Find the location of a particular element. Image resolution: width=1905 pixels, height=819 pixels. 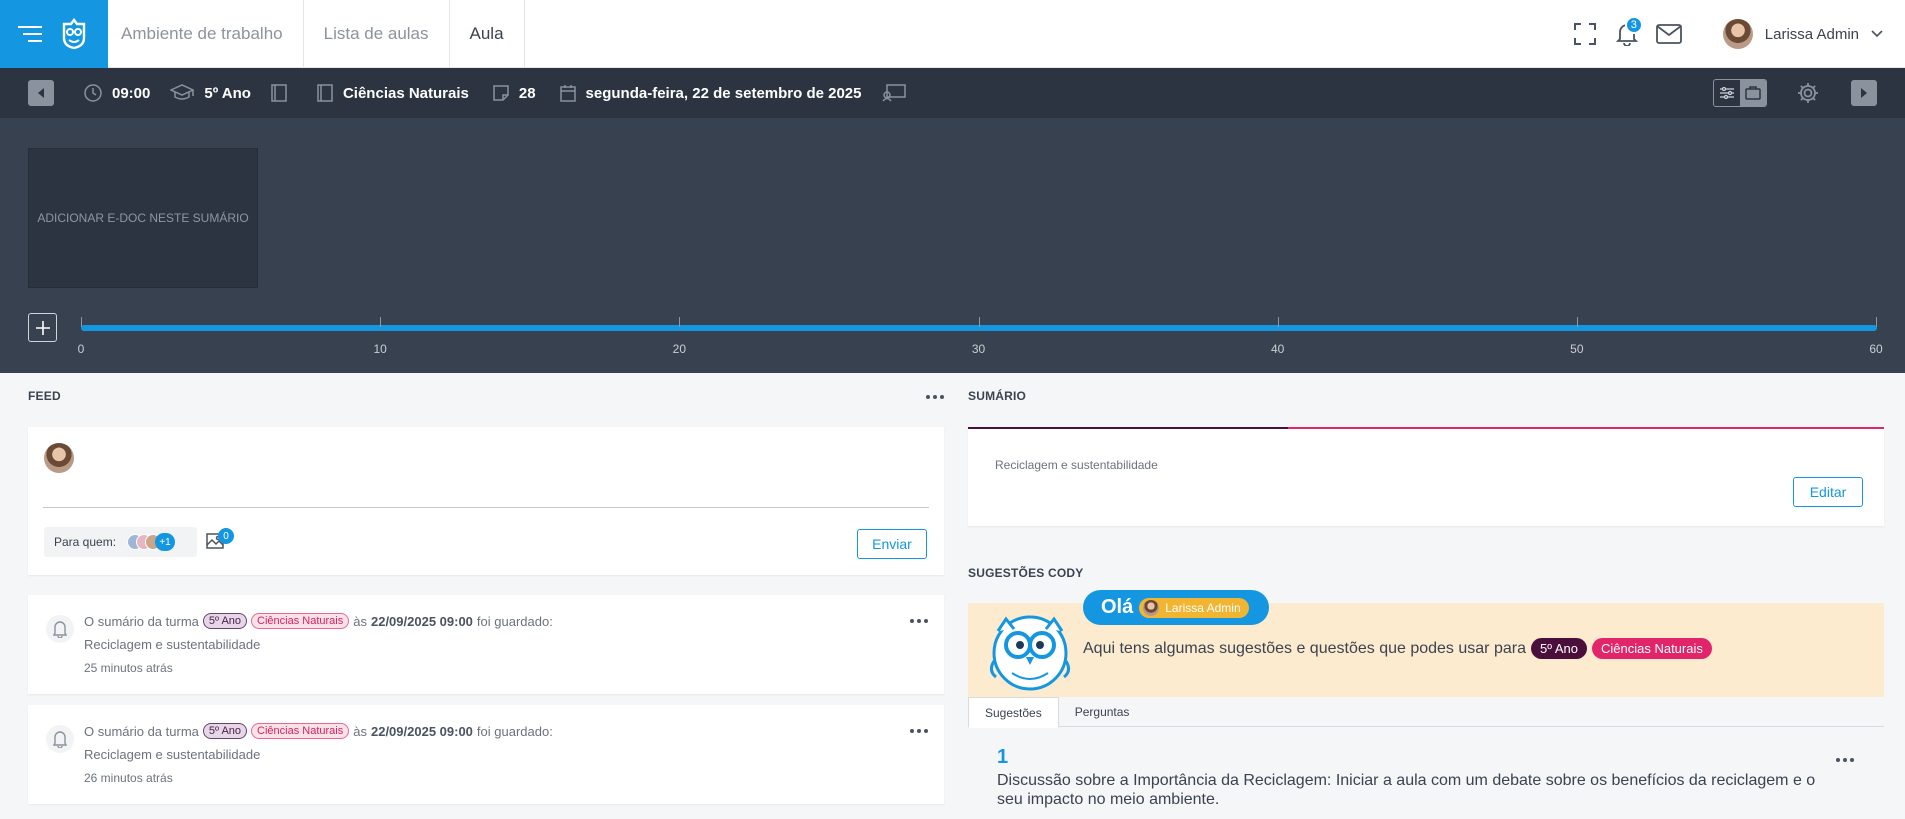

filter-icon is located at coordinates (1727, 93).